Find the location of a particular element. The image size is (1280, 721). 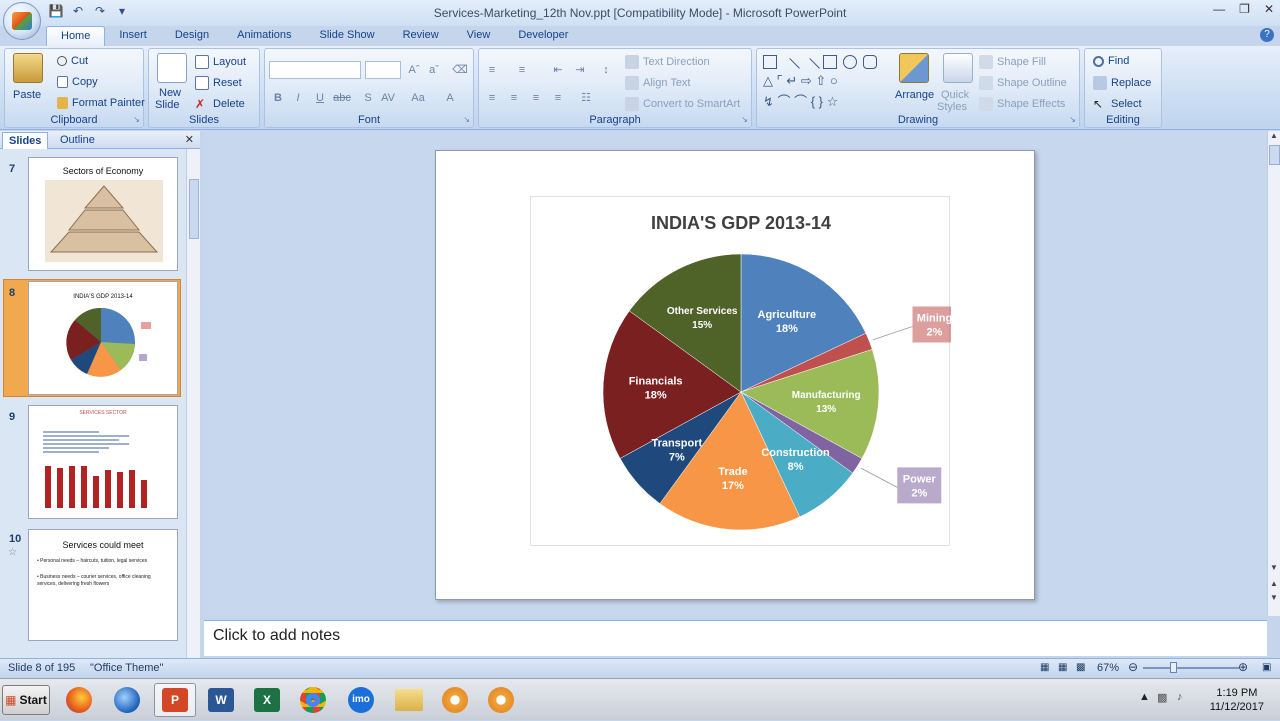

slide-thumbnail-9: SERVICES SECTOR is located at coordinates (103, 462).